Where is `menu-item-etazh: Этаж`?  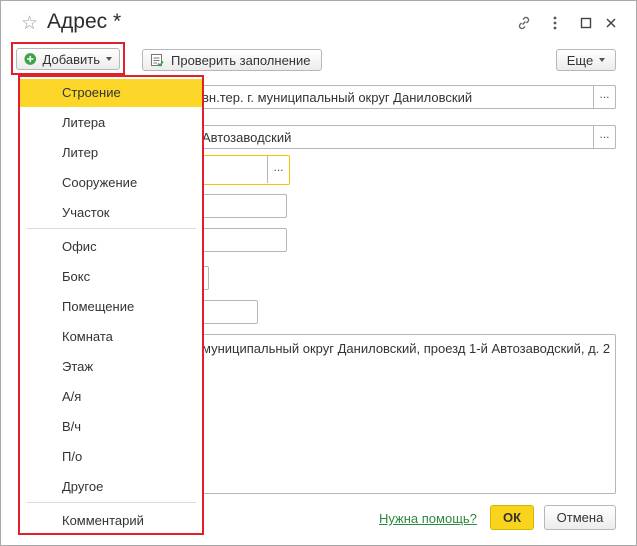
menu-item-etazh: Этаж is located at coordinates (111, 367).